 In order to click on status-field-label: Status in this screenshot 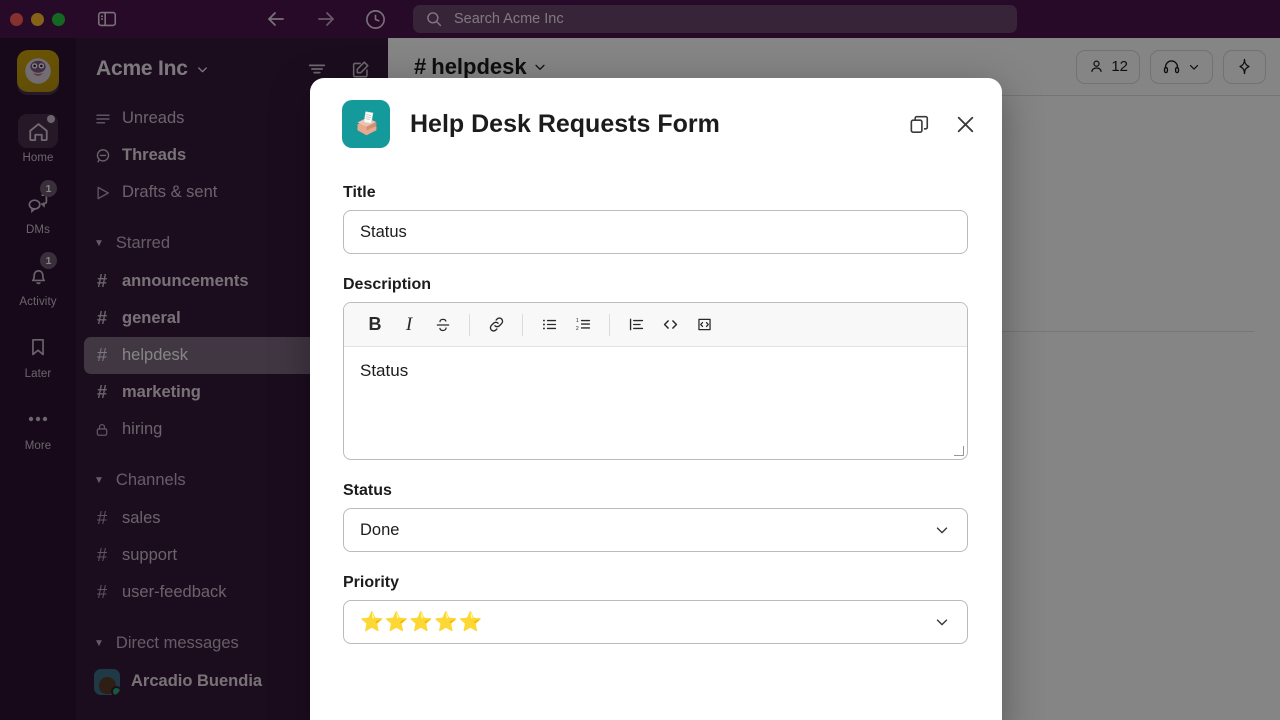, I will do `click(367, 490)`.